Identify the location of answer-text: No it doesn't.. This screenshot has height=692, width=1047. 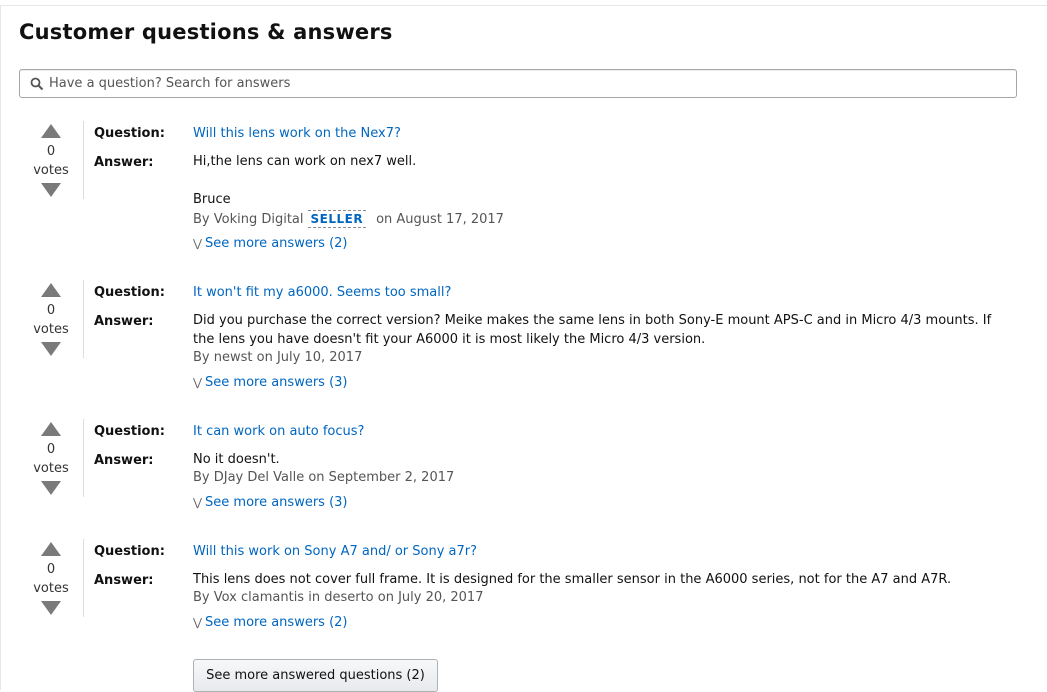
(236, 459).